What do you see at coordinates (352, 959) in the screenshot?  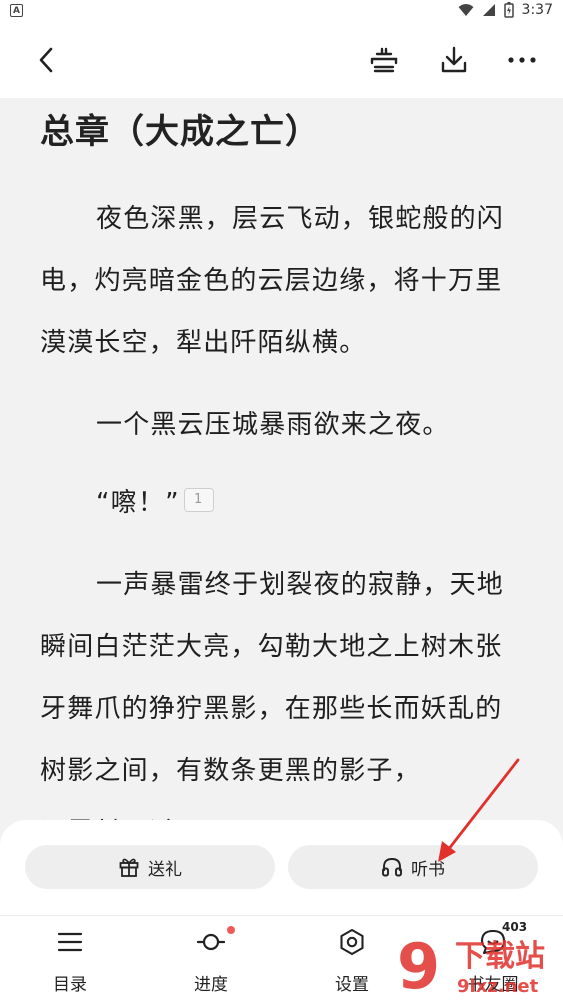 I see `nav-item-settings: 设置` at bounding box center [352, 959].